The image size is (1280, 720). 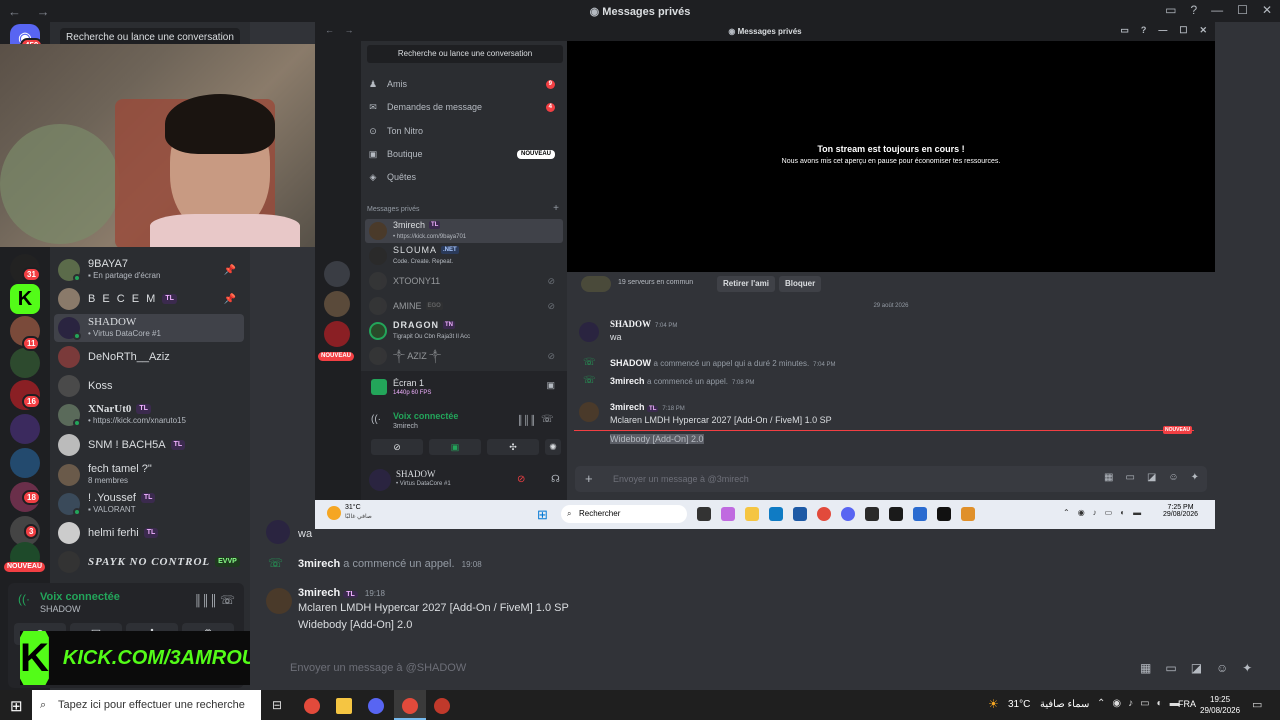 What do you see at coordinates (1187, 704) in the screenshot?
I see `input-language: FRA` at bounding box center [1187, 704].